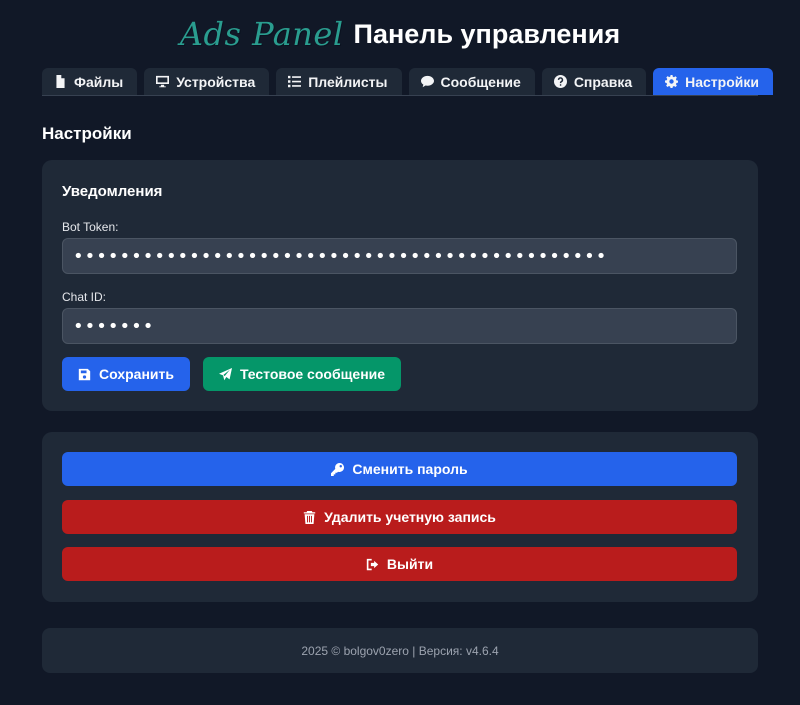 This screenshot has height=705, width=800. Describe the element at coordinates (603, 81) in the screenshot. I see `tab-help-label: Справка` at that location.